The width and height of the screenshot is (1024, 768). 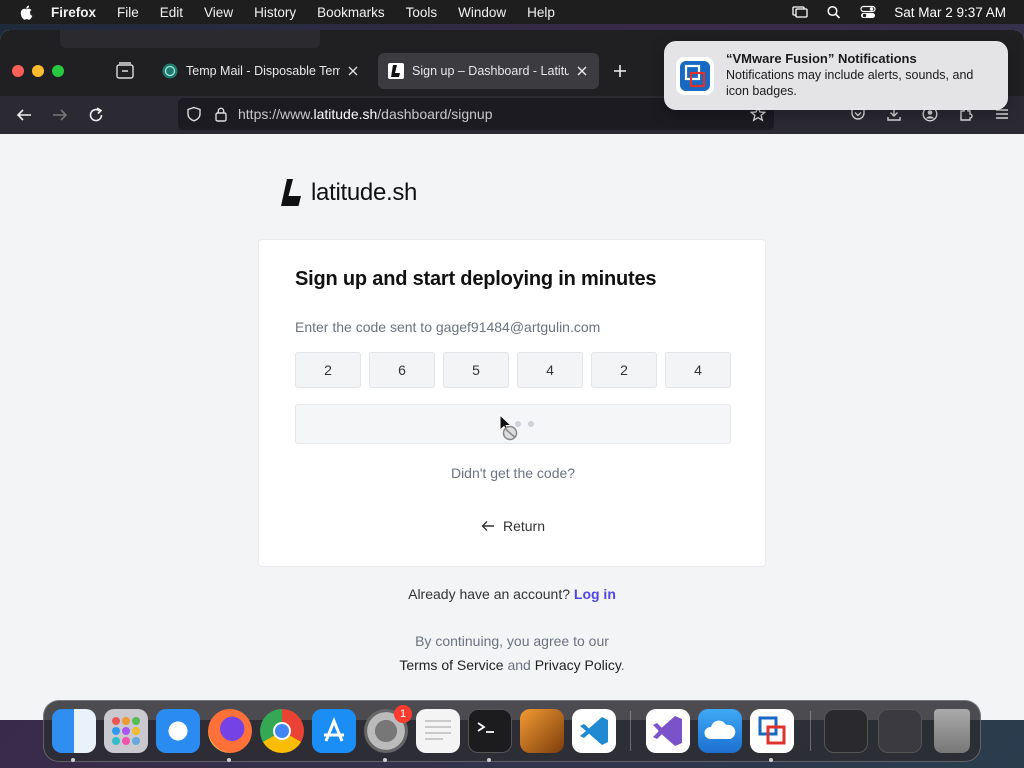 I want to click on code-digit-1: 2, so click(x=328, y=370).